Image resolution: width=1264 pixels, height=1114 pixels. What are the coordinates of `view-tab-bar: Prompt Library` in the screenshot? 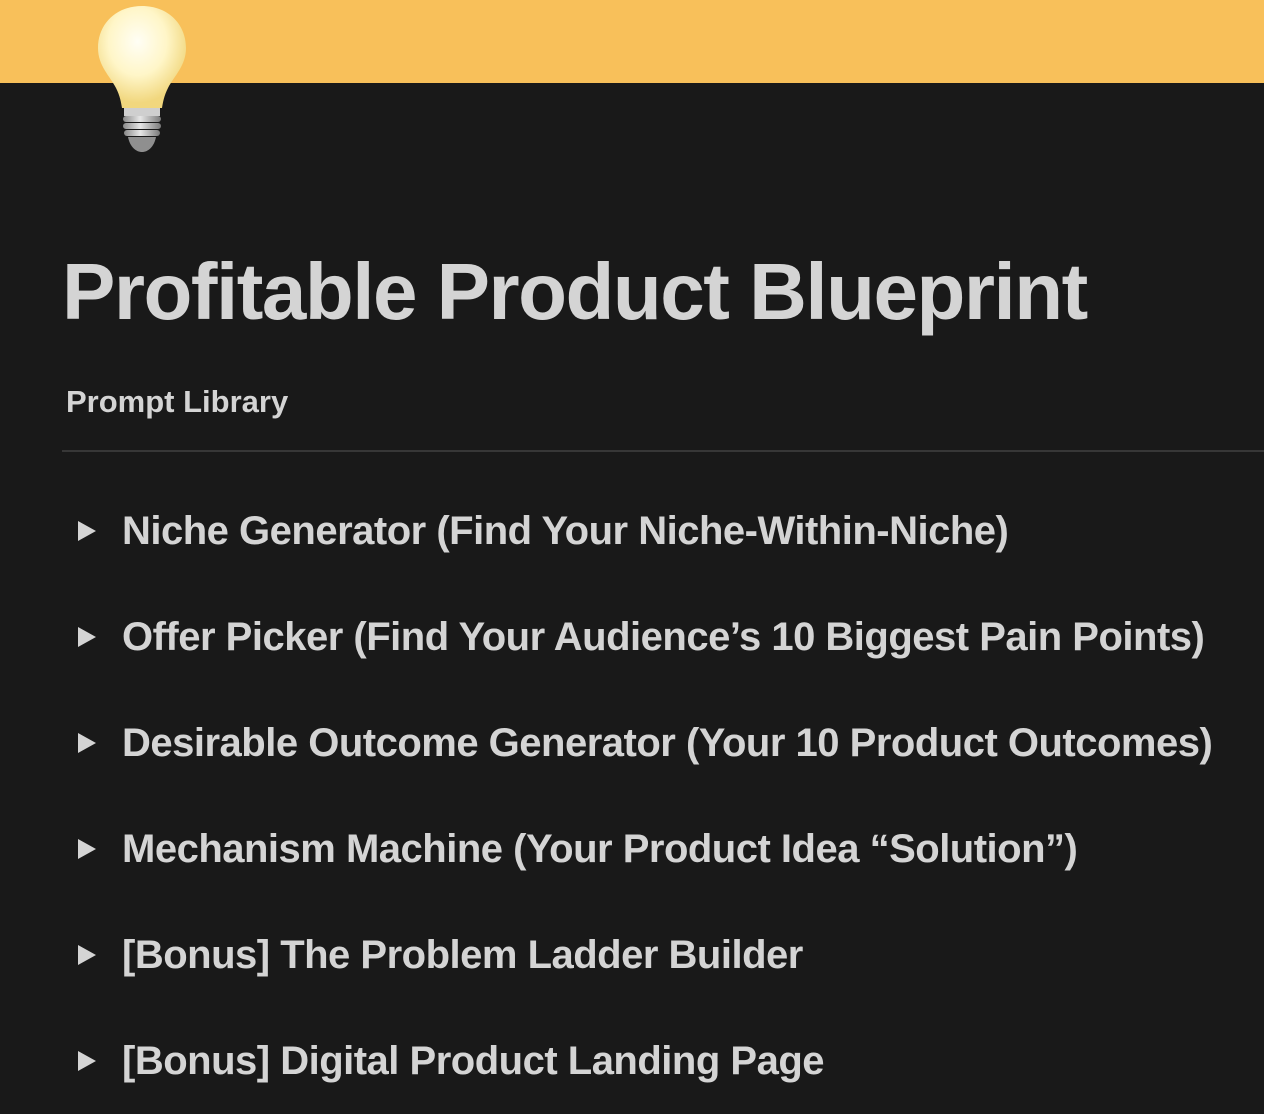 It's located at (663, 412).